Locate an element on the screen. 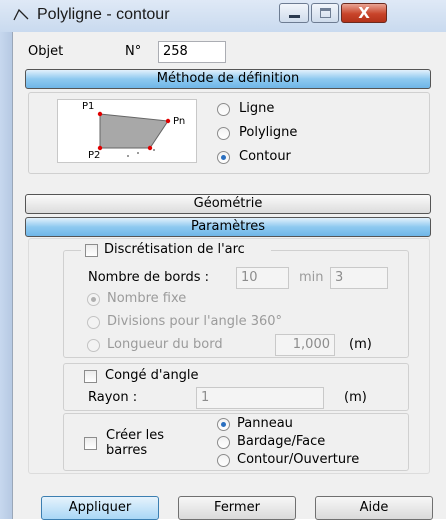 This screenshot has height=520, width=446. polyline-app-icon is located at coordinates (21, 15).